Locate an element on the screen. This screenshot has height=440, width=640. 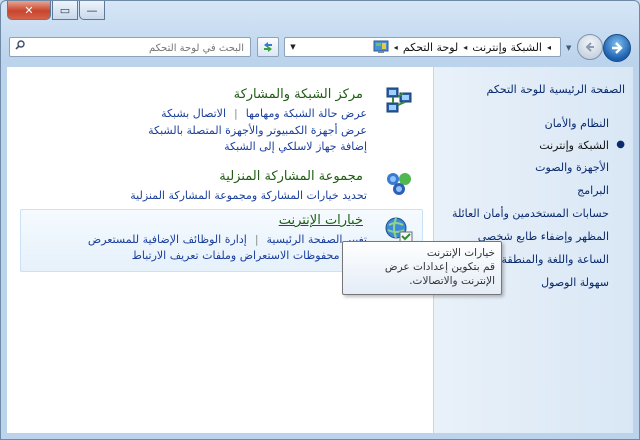
recent-pages-button: ▼ is located at coordinates (570, 48).